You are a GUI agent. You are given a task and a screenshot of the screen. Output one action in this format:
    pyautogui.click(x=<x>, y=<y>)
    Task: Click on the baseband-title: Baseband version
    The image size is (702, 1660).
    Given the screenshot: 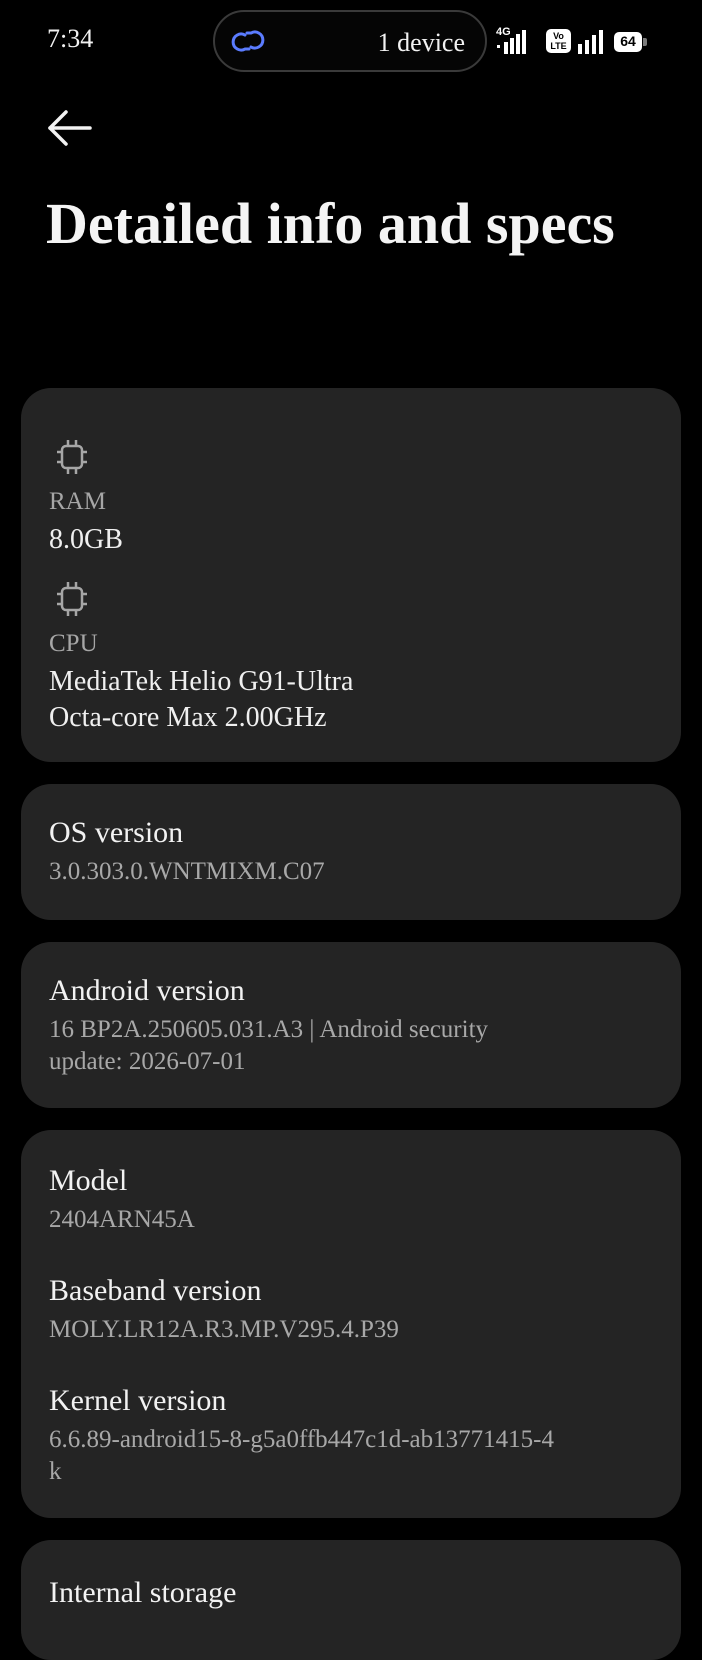 What is the action you would take?
    pyautogui.click(x=155, y=1290)
    